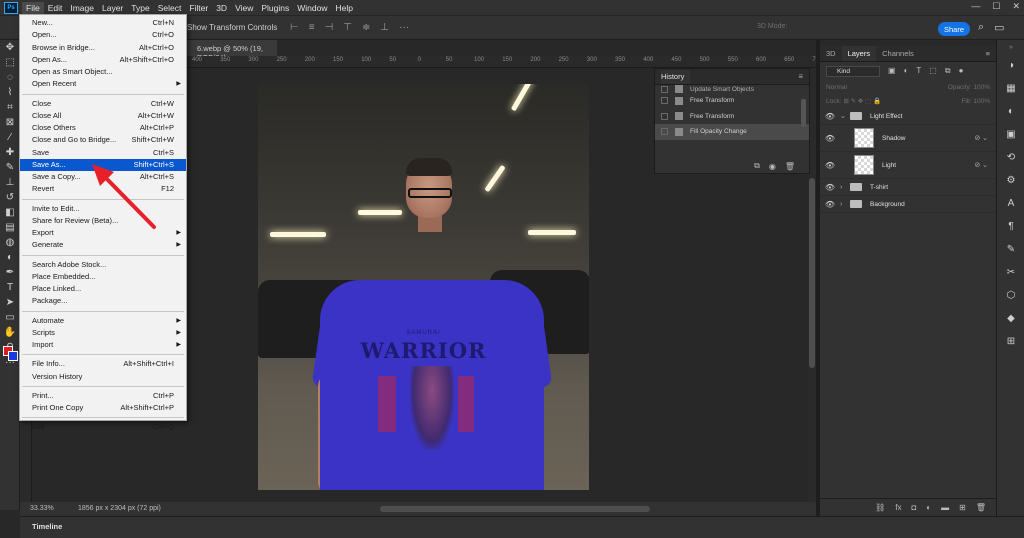 The image size is (1024, 538). What do you see at coordinates (831, 53) in the screenshot?
I see `tab-3d: 3D` at bounding box center [831, 53].